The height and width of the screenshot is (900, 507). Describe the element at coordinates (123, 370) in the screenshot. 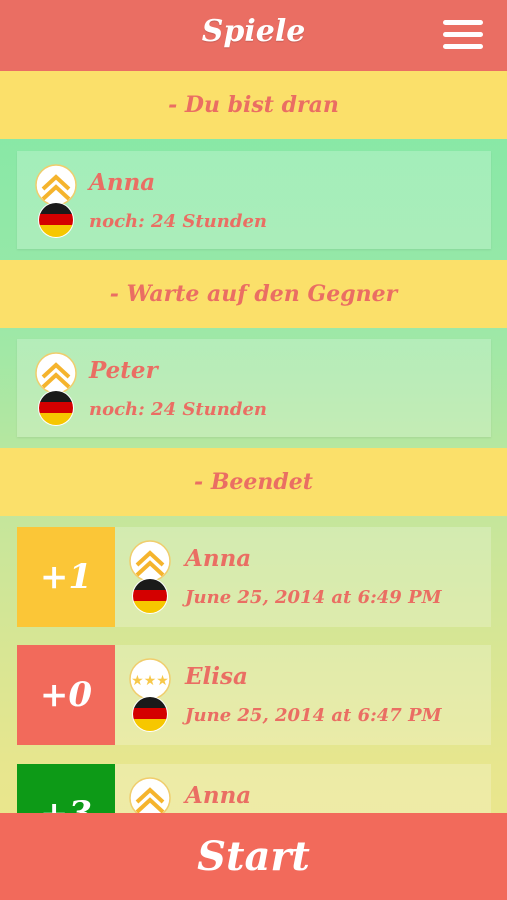

I see `opponent-name: Peter` at that location.